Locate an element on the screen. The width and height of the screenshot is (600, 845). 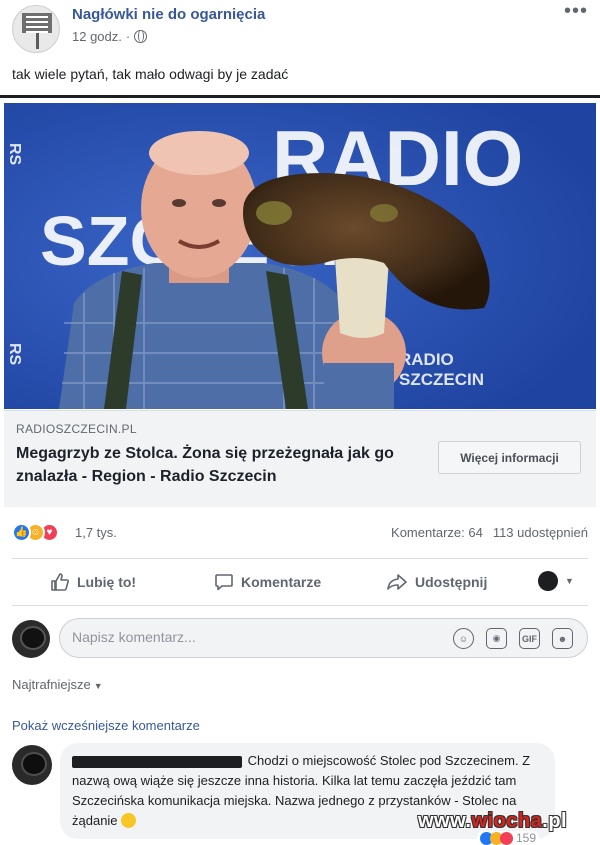
love-icon is located at coordinates (506, 838).